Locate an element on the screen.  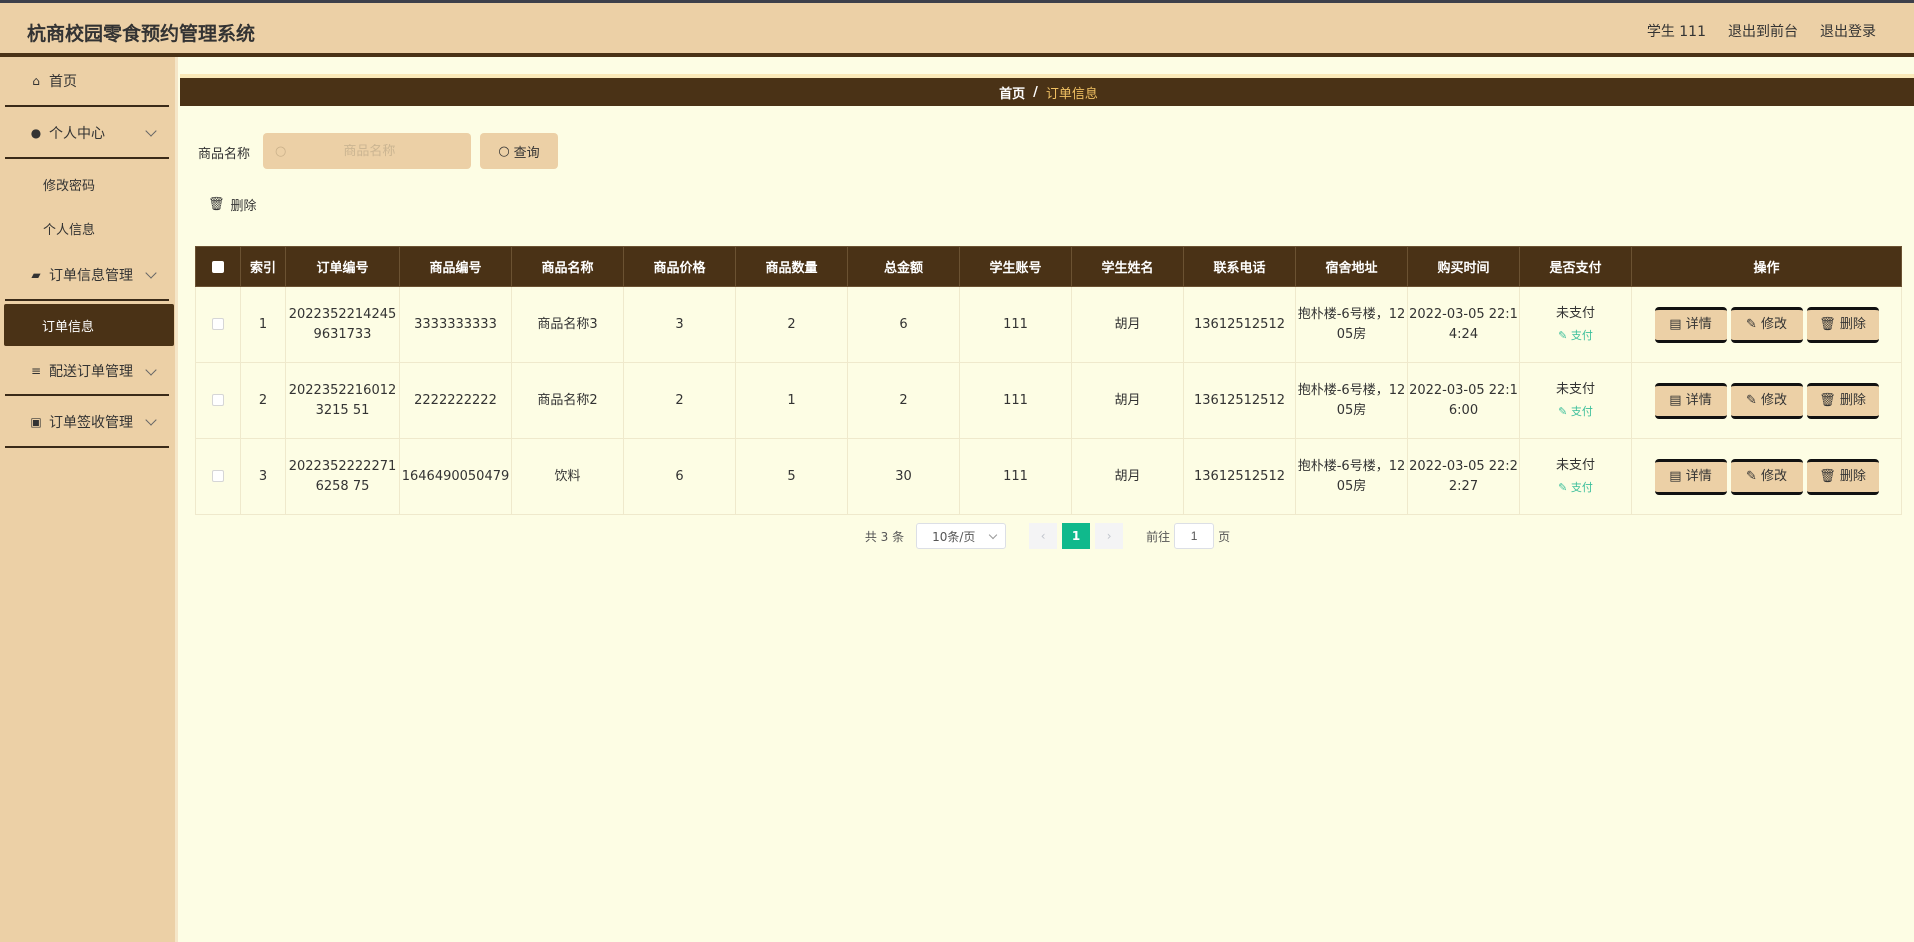
delete-label: 删除 is located at coordinates (1852, 324).